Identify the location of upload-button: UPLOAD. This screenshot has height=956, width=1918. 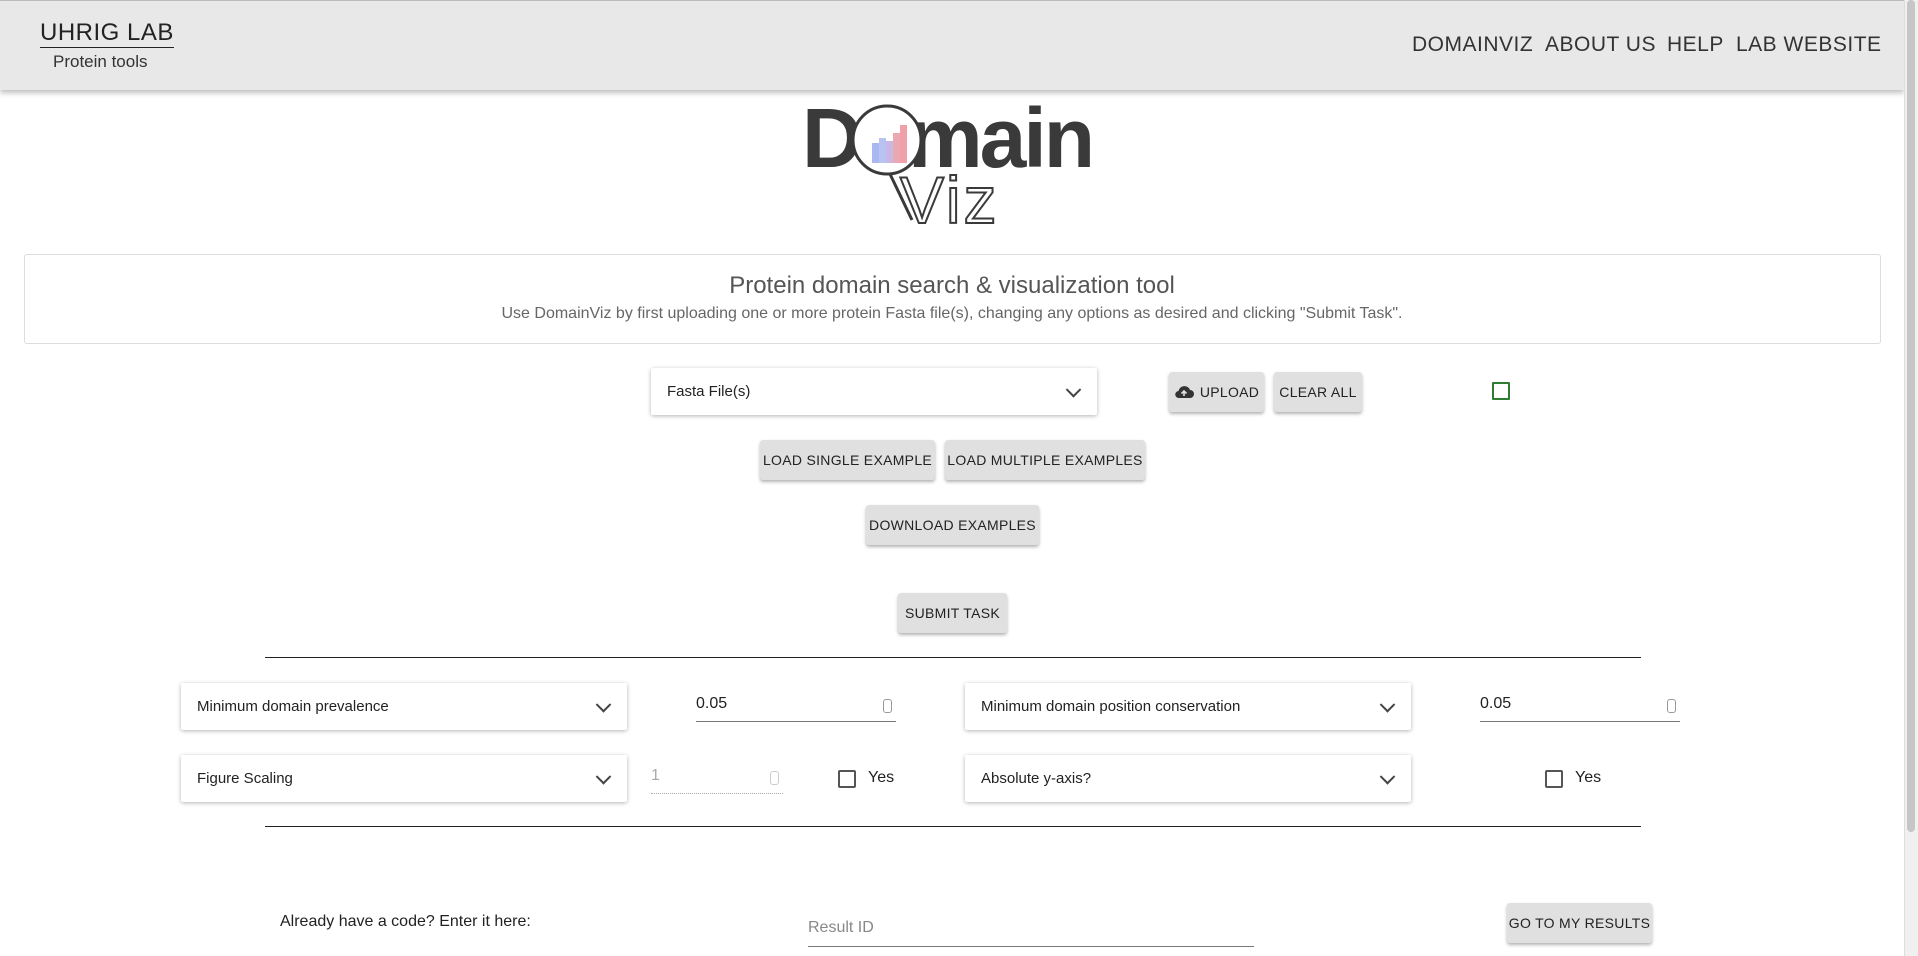
(1216, 392).